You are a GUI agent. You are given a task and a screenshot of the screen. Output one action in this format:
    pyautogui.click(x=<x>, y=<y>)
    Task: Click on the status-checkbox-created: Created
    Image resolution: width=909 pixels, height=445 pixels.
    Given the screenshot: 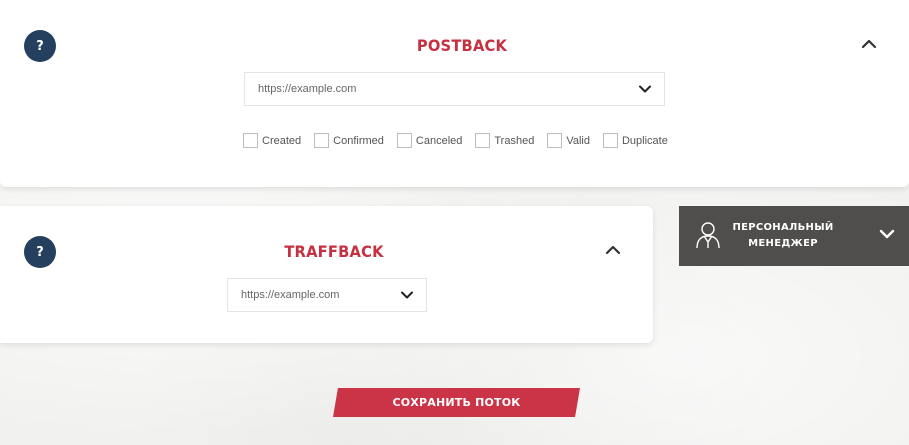 What is the action you would take?
    pyautogui.click(x=272, y=140)
    